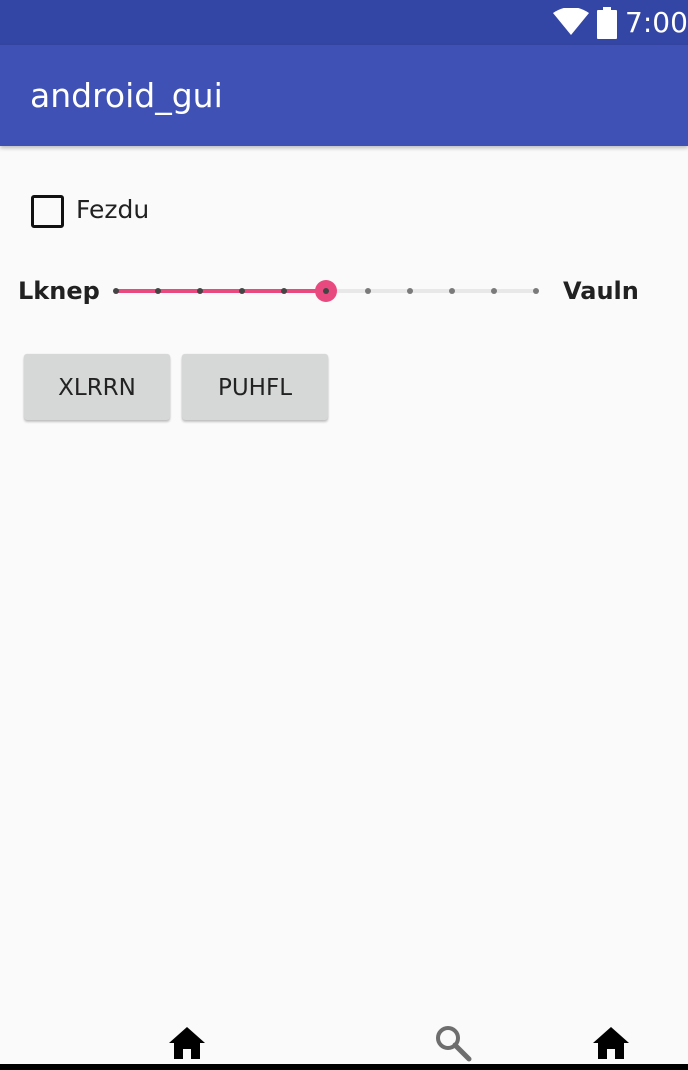  Describe the element at coordinates (255, 387) in the screenshot. I see `puhfl-button: PUHFL` at that location.